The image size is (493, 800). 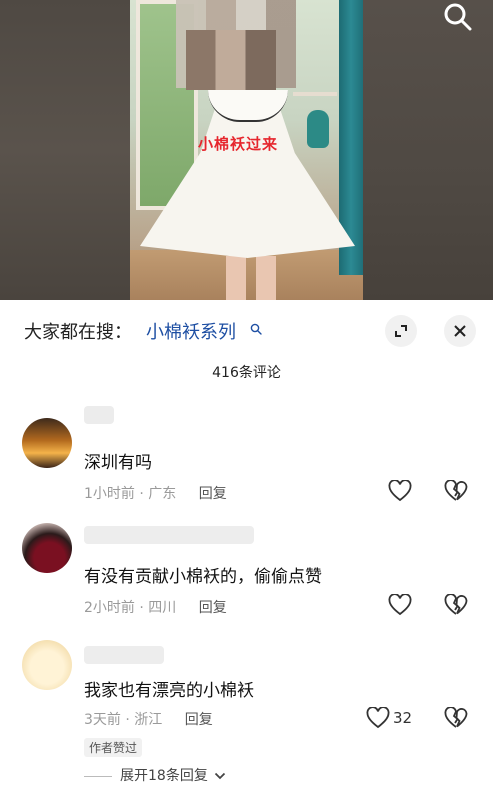 What do you see at coordinates (164, 776) in the screenshot?
I see `expand-replies-label: 展开18条回复` at bounding box center [164, 776].